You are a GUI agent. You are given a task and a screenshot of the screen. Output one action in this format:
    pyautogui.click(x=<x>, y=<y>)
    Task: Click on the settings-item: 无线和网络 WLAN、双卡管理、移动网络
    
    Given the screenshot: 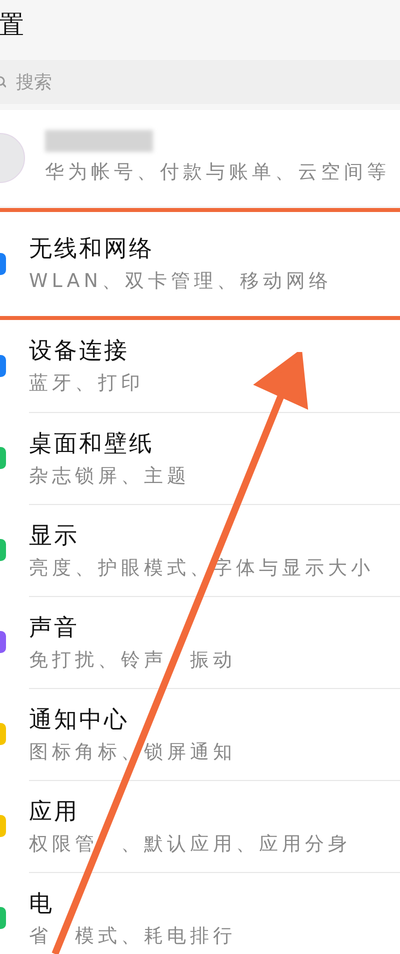 What is the action you would take?
    pyautogui.click(x=200, y=264)
    